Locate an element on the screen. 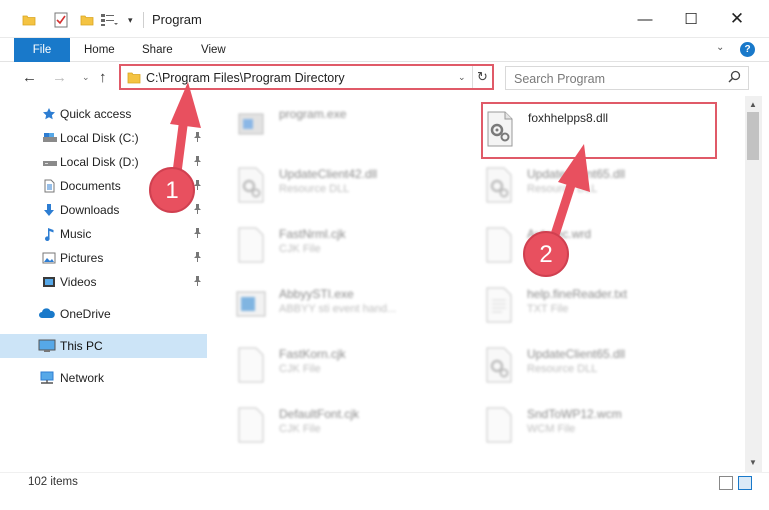 Image resolution: width=769 pixels, height=510 pixels. tab-file: File is located at coordinates (42, 50).